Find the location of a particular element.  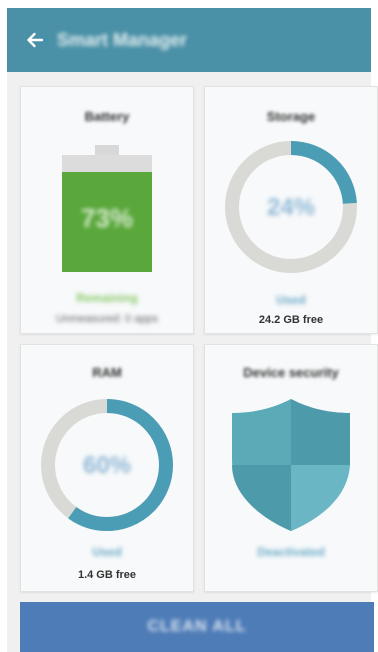

security-status: Deactivated is located at coordinates (291, 552).